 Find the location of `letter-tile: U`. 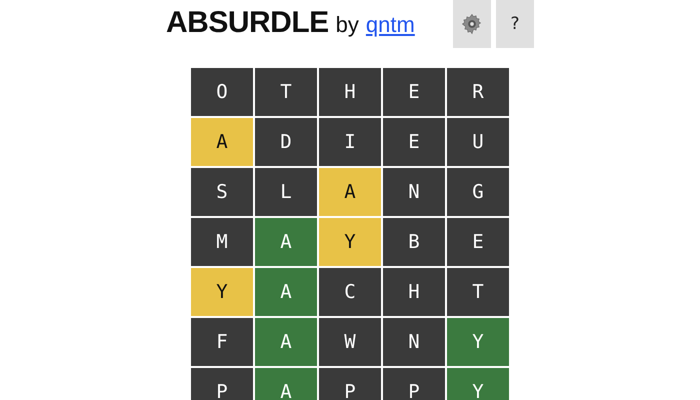

letter-tile: U is located at coordinates (478, 142).